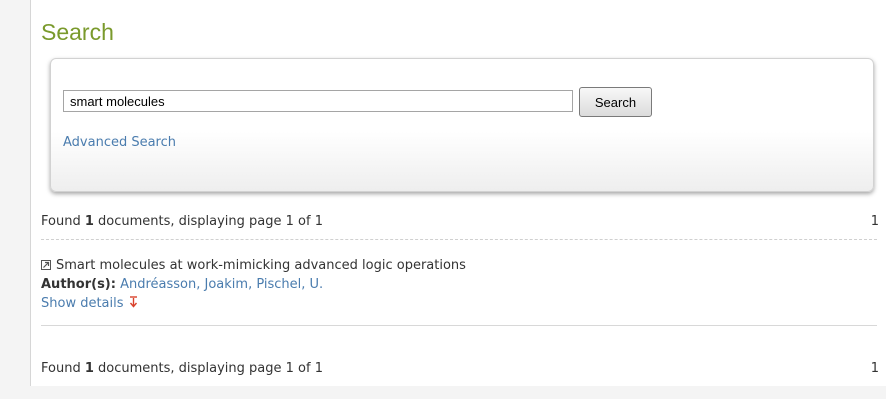 Image resolution: width=886 pixels, height=399 pixels. Describe the element at coordinates (875, 368) in the screenshot. I see `pagination-page-1-bottom: 1` at that location.